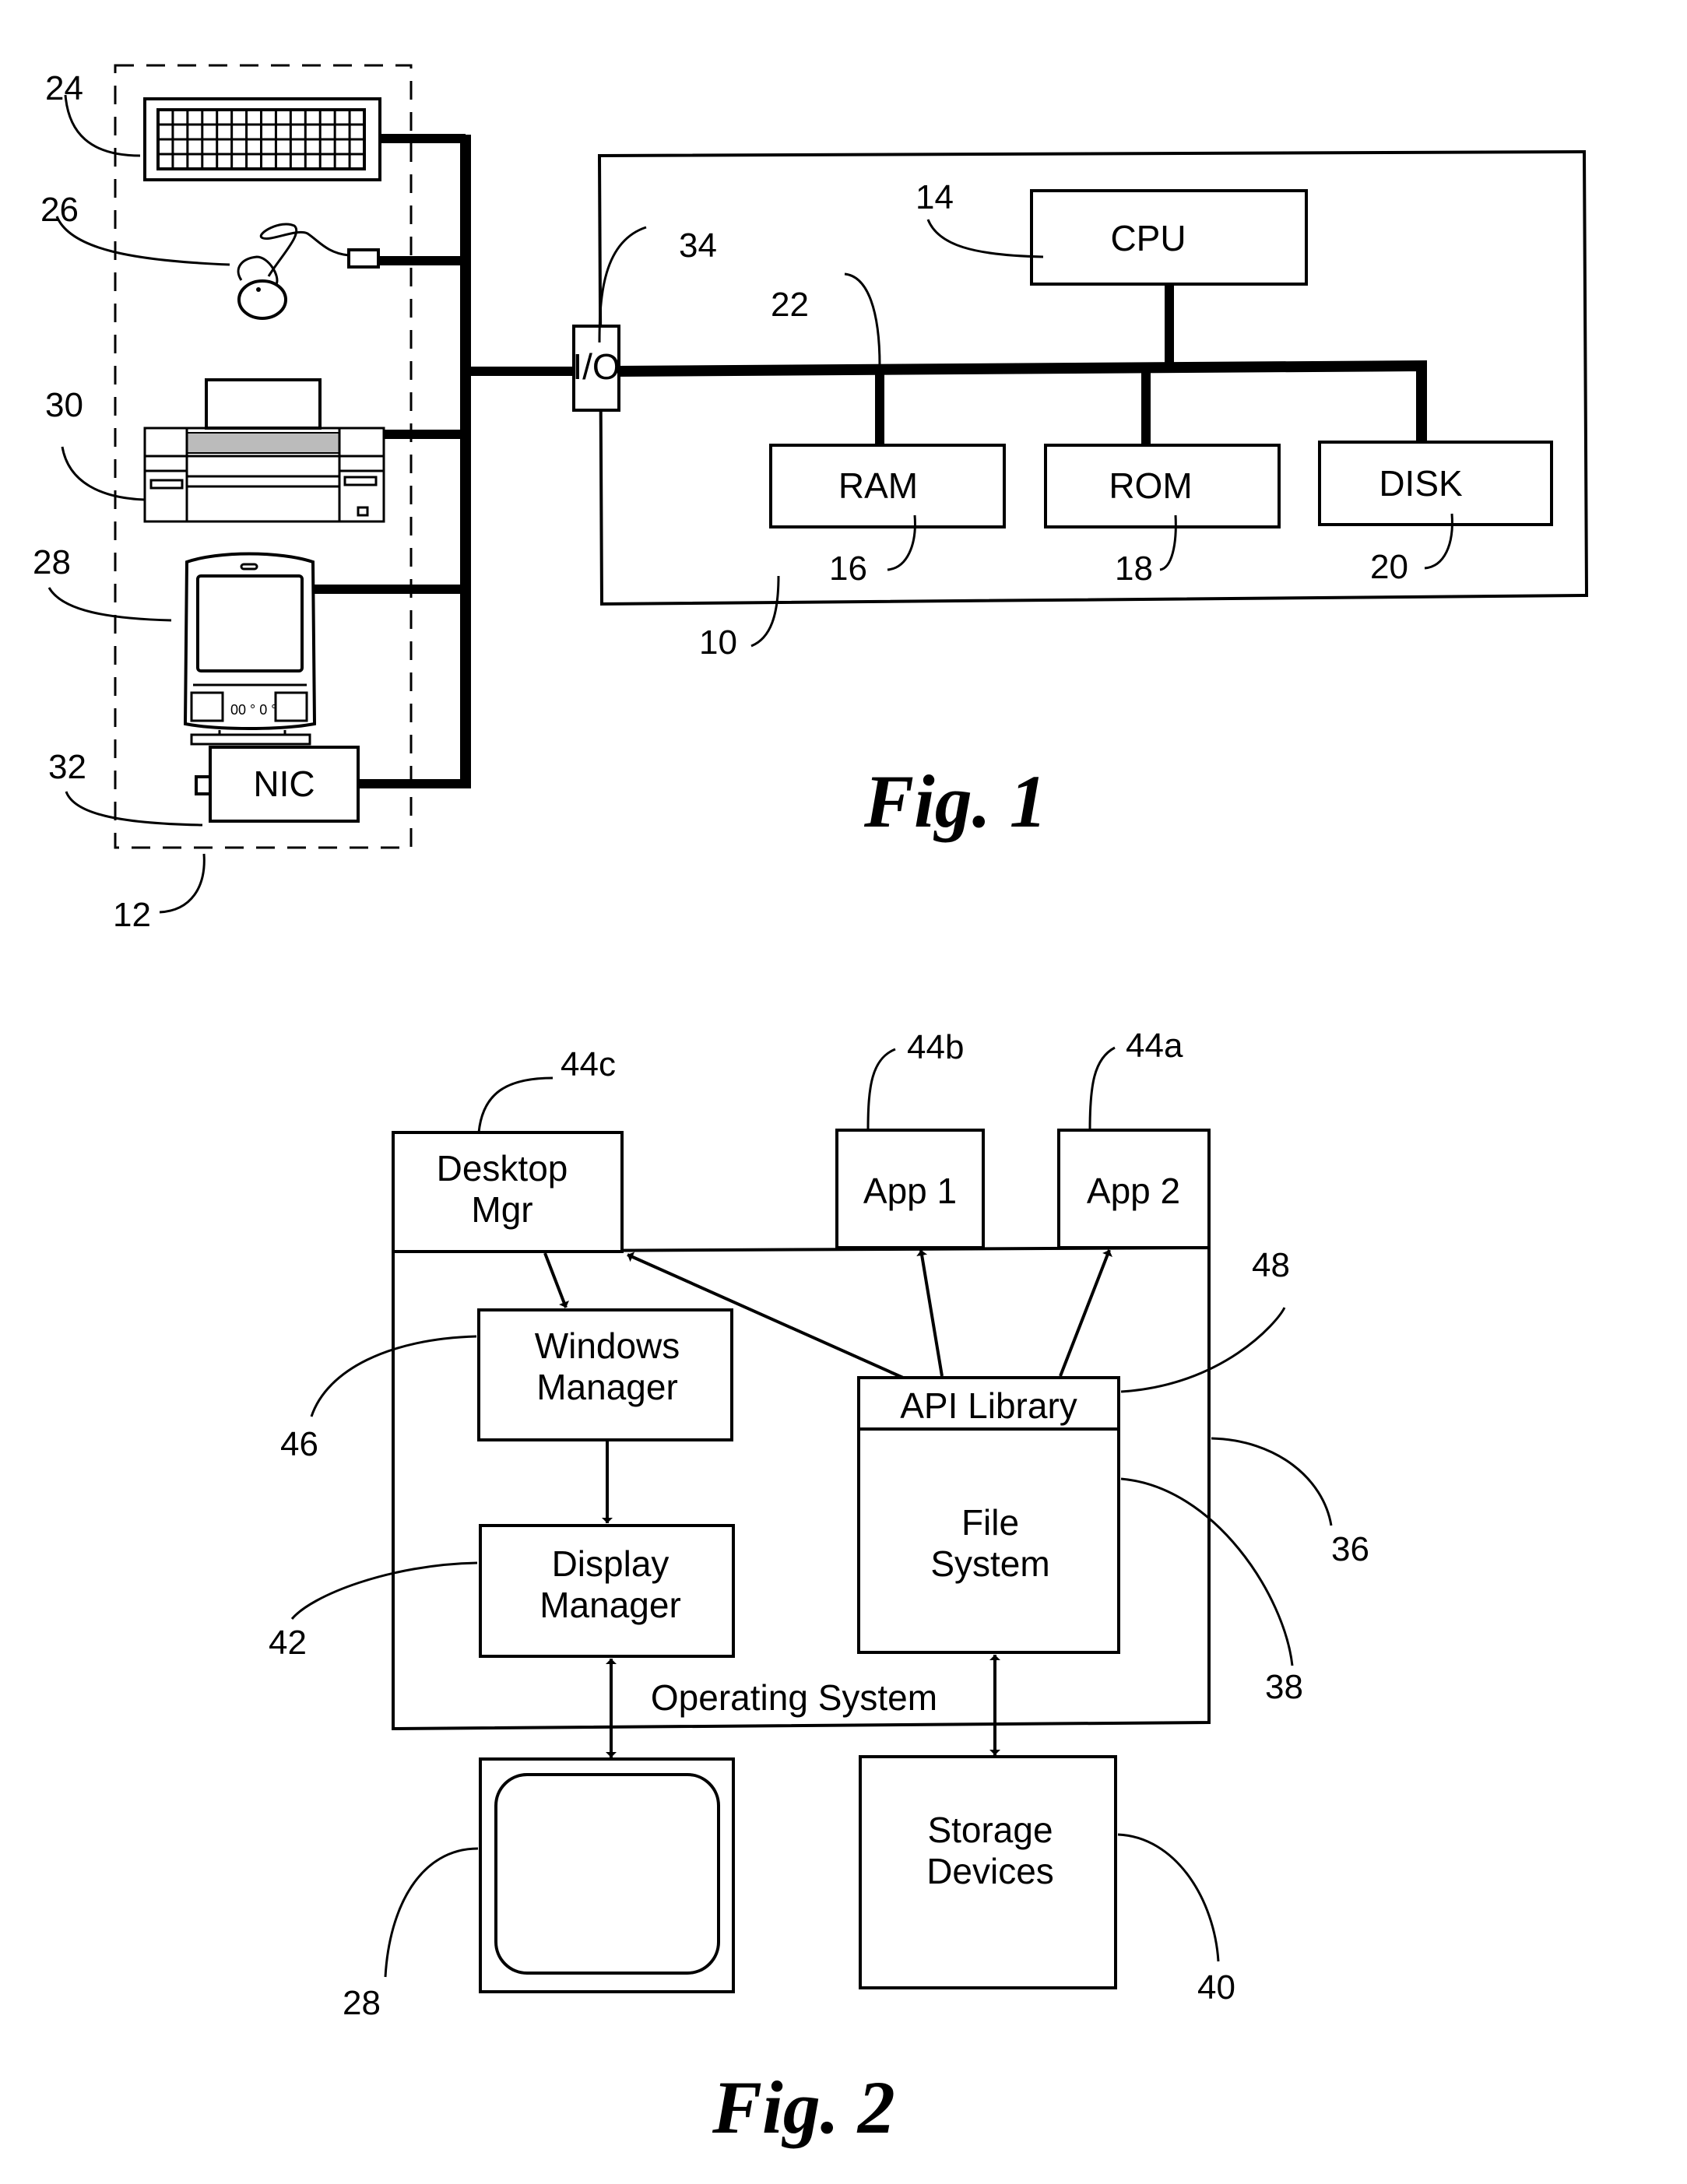 The height and width of the screenshot is (2184, 1687). Describe the element at coordinates (718, 642) in the screenshot. I see `ref-10: 10` at that location.